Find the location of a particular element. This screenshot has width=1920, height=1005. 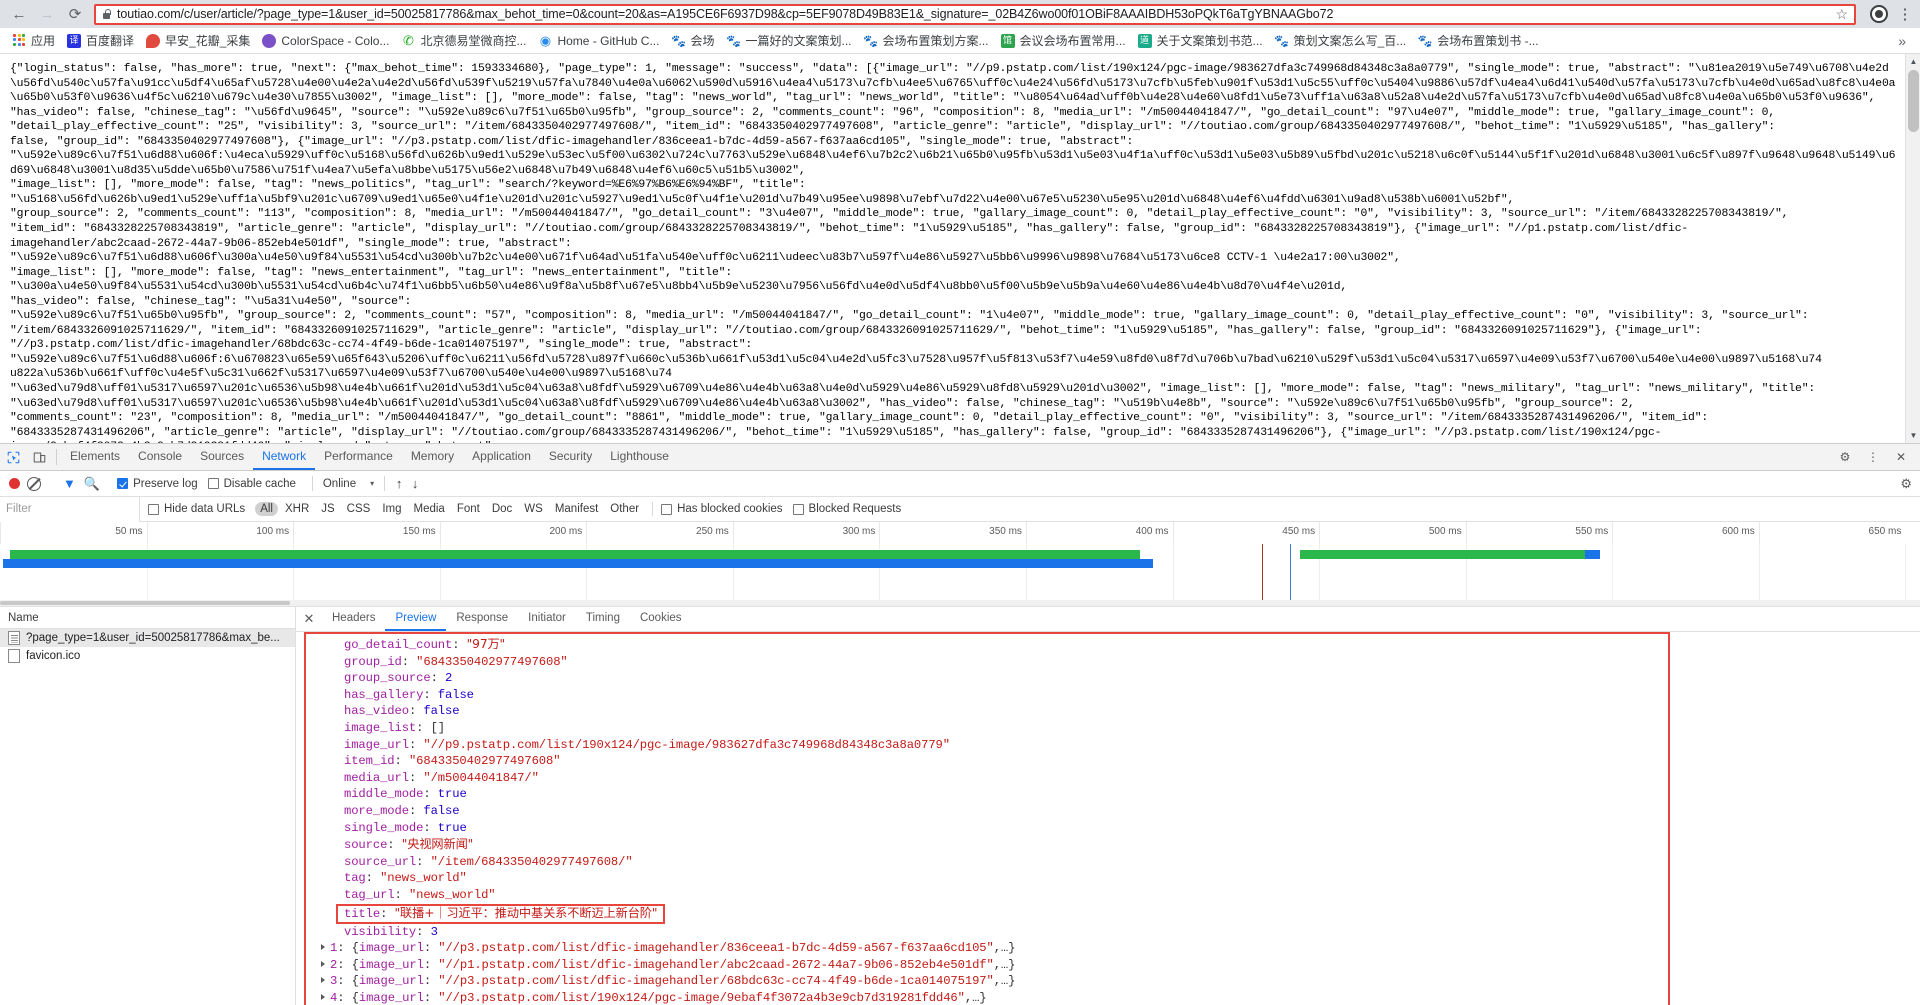

import-har-icon: ↑ is located at coordinates (399, 483).